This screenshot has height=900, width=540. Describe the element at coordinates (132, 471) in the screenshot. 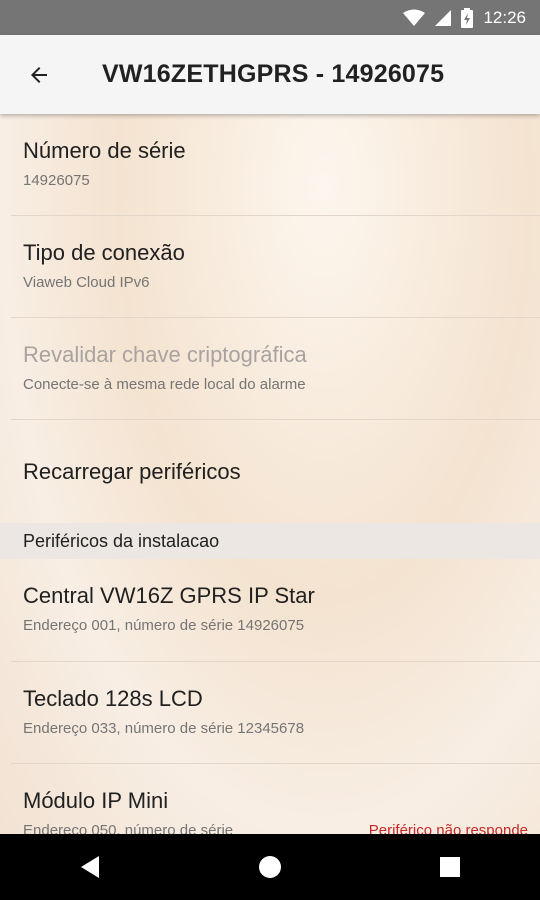

I see `setting-title: Recarregar periféricos` at that location.